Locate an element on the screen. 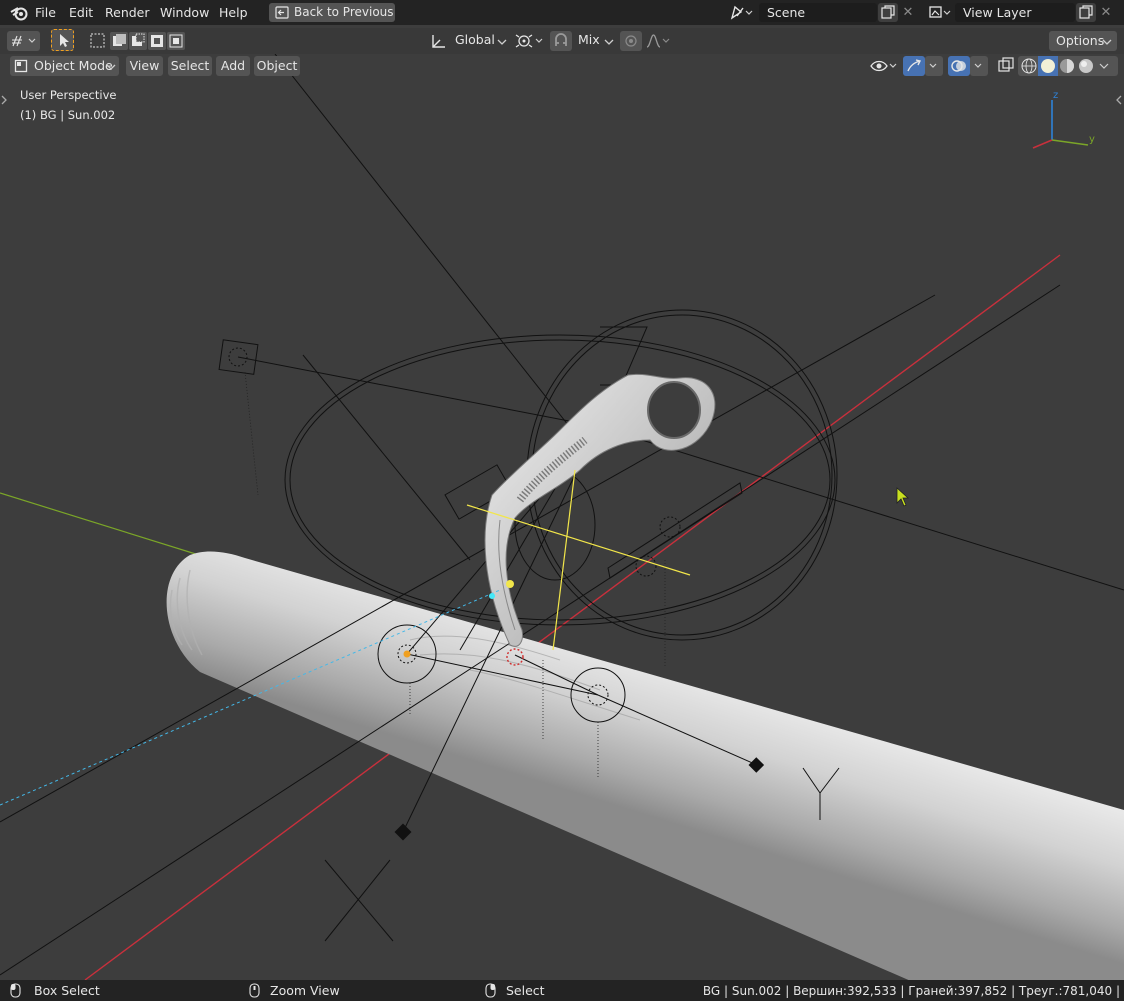 The width and height of the screenshot is (1124, 1001). scene-copy-button is located at coordinates (888, 12).